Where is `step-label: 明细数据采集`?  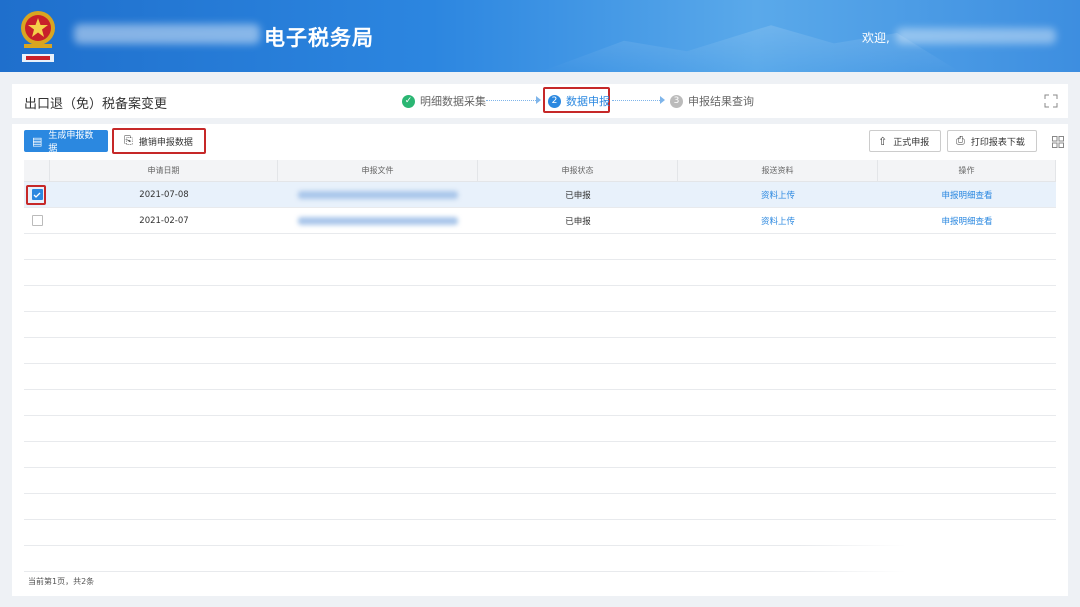
step-label: 明细数据采集 is located at coordinates (453, 101).